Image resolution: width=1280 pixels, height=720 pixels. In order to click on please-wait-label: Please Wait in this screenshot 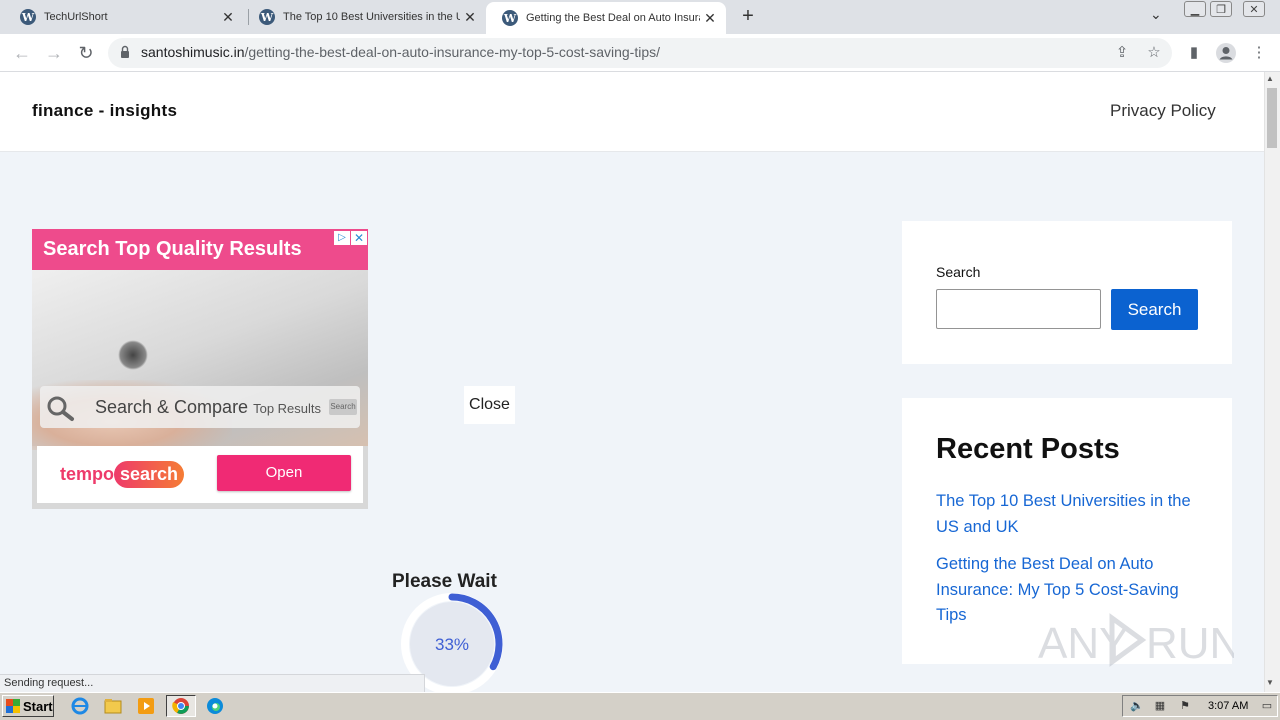, I will do `click(444, 581)`.